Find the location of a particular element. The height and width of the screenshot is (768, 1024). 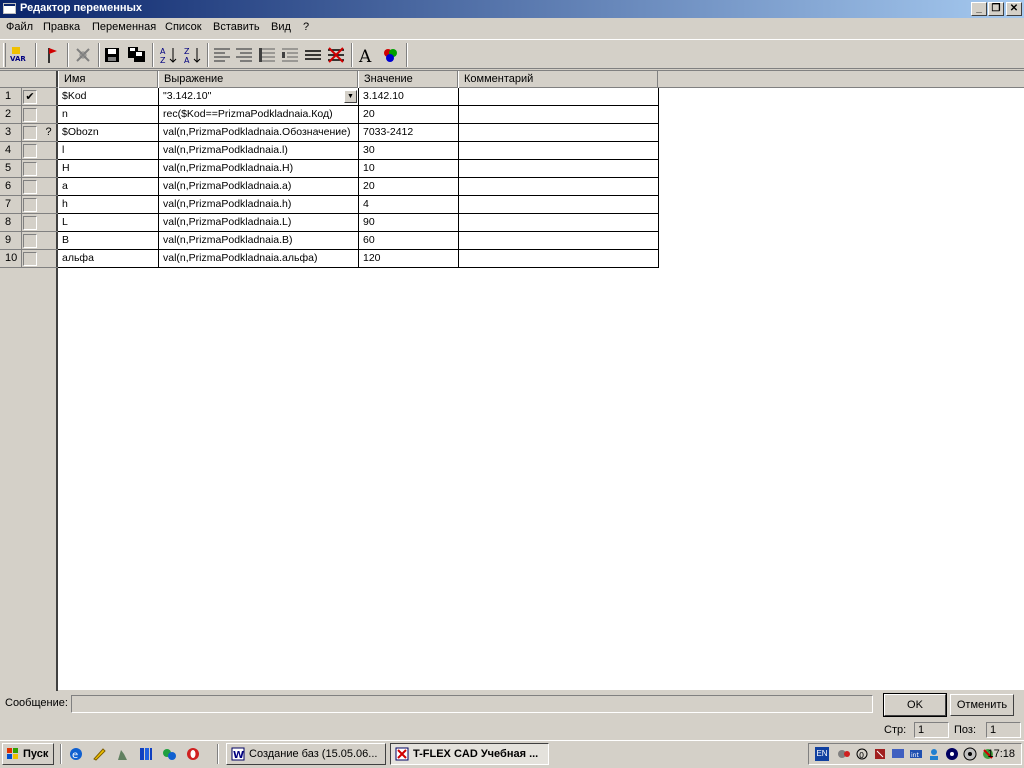

cell-value: 3.142.10 is located at coordinates (409, 97).